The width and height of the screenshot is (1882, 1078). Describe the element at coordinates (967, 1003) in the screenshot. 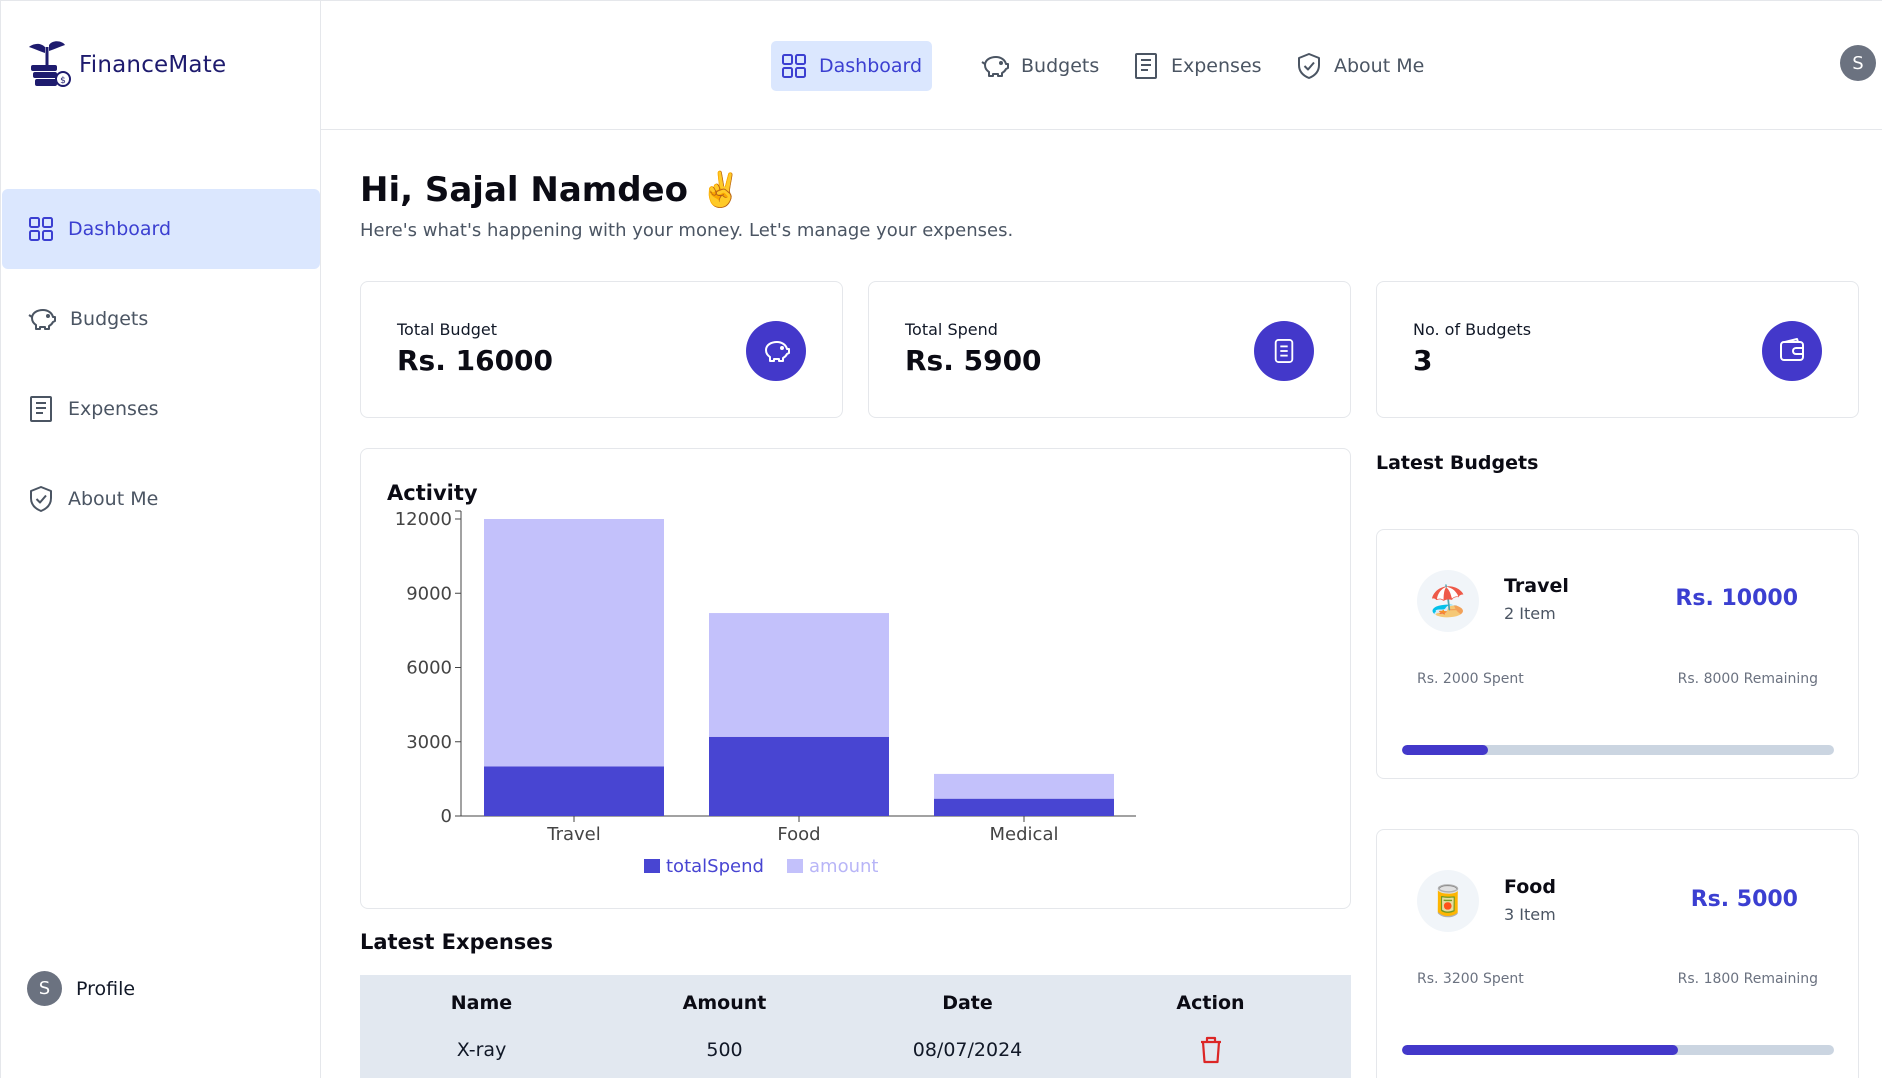

I see `column-header: Date` at that location.